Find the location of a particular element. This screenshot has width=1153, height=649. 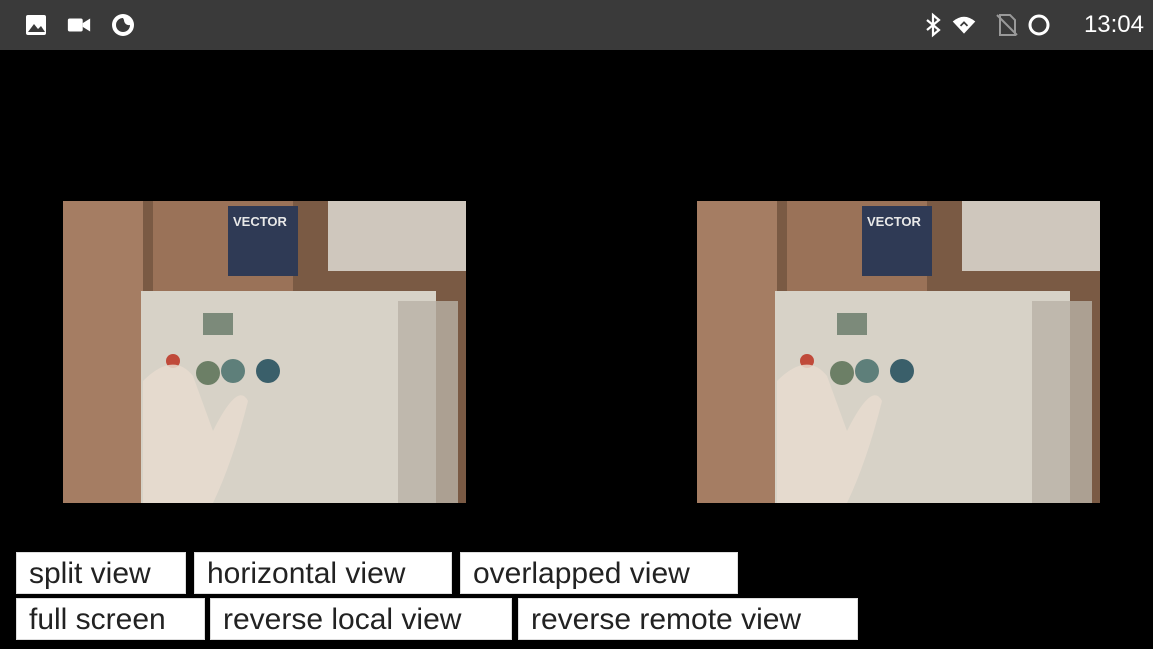

reverse-local-view-button: reverse local view is located at coordinates (361, 619).